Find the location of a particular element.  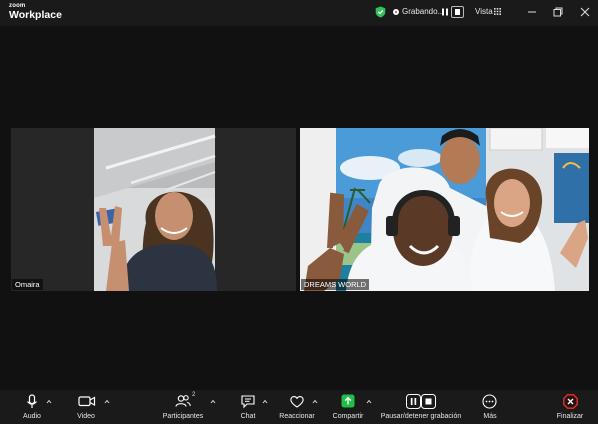

participants-count-badge: 2 is located at coordinates (194, 395).